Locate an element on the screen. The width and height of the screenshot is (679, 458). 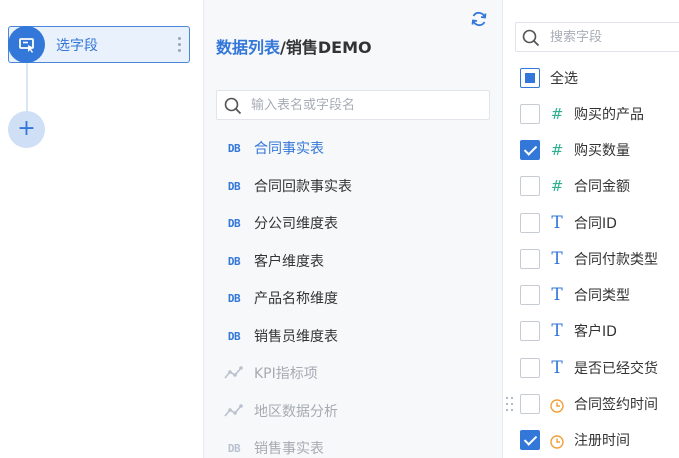
table-item-8: DB 销售事实表 is located at coordinates (274, 447).